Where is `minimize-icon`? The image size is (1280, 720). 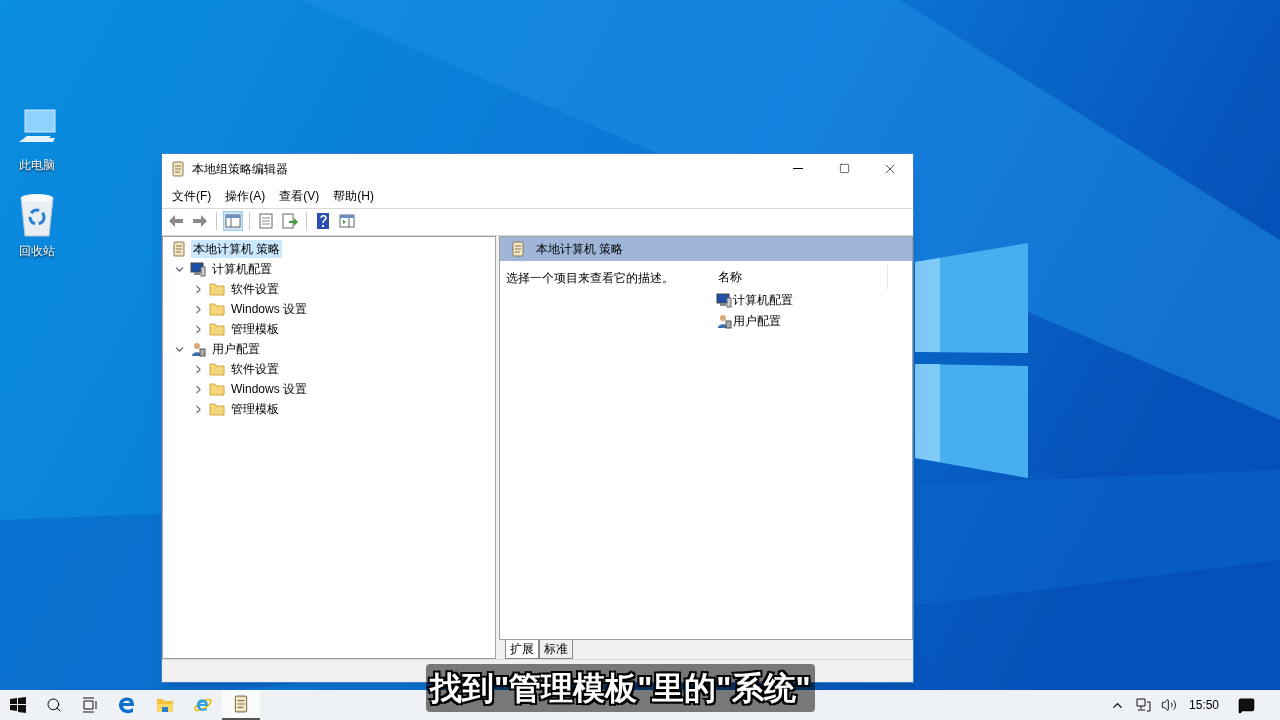
minimize-icon is located at coordinates (798, 168).